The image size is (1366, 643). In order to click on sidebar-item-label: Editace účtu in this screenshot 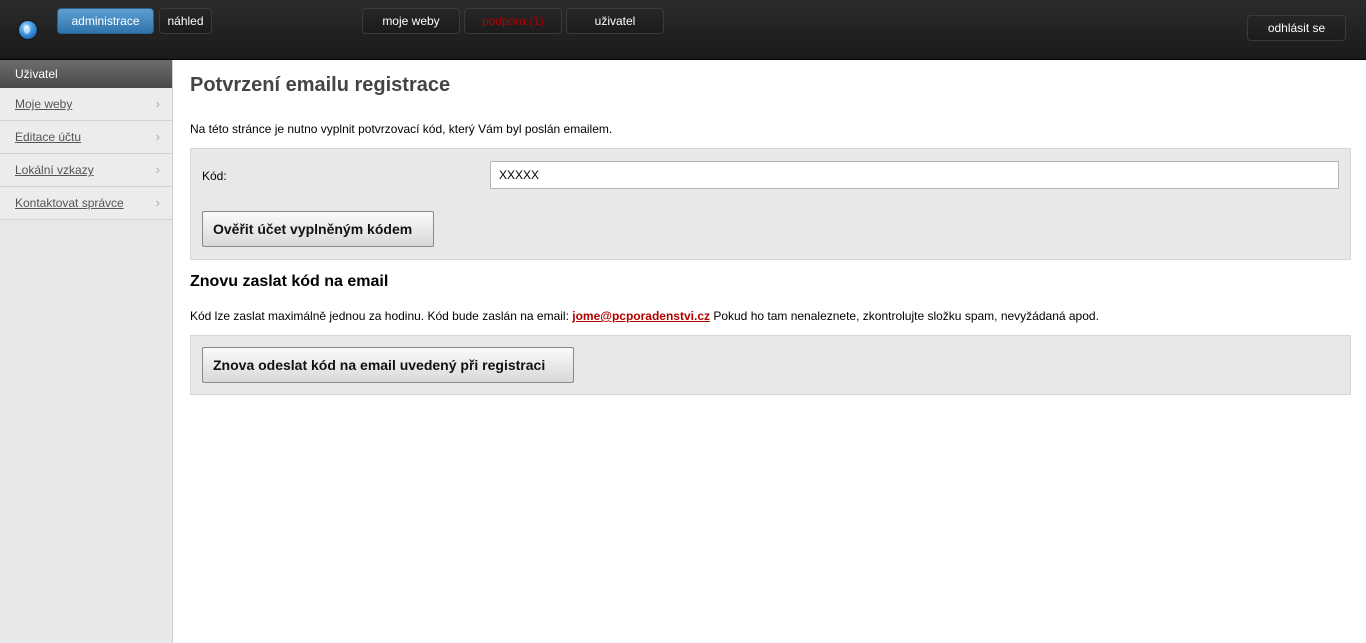, I will do `click(48, 137)`.